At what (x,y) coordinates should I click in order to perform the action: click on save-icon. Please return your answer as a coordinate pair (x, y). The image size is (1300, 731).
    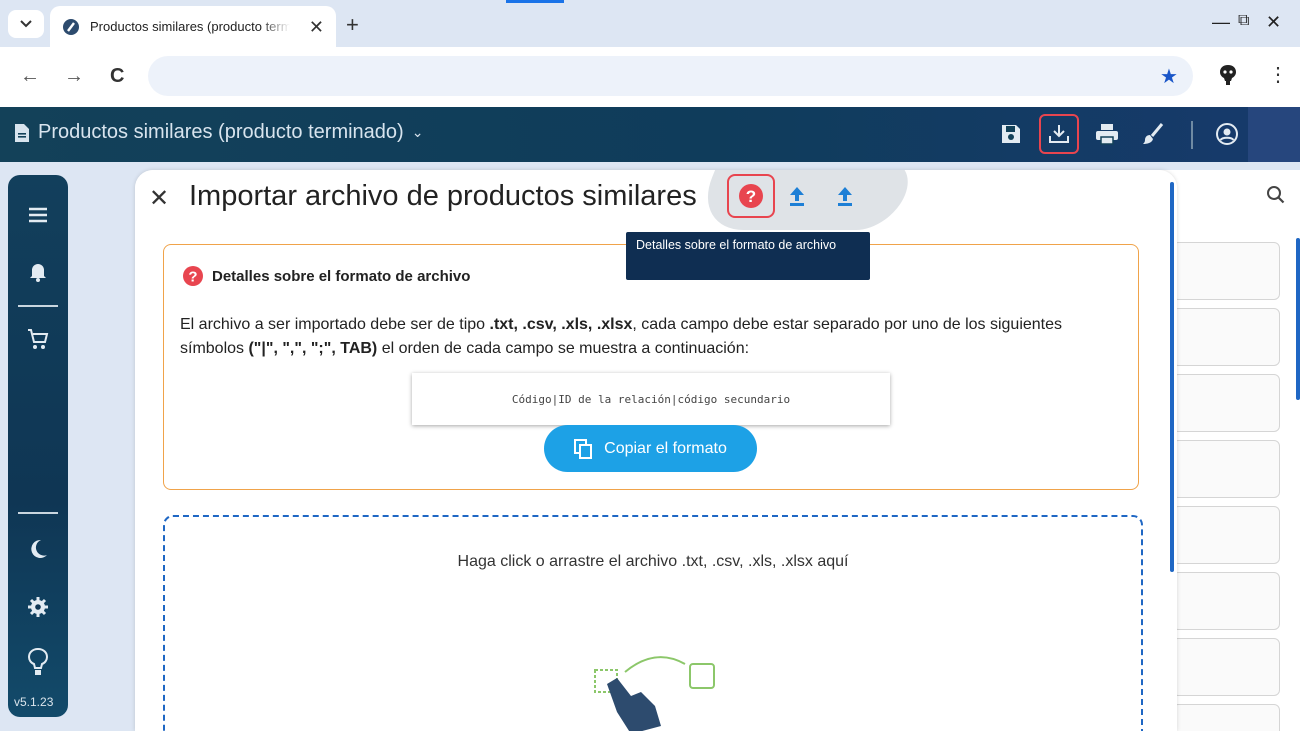
    Looking at the image, I should click on (1011, 134).